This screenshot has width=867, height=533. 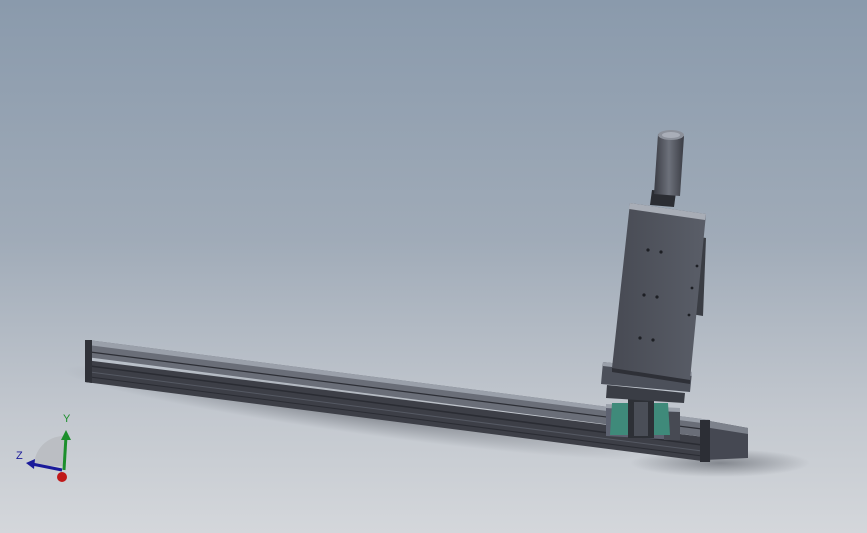 What do you see at coordinates (65, 453) in the screenshot?
I see `y-axis-arrow` at bounding box center [65, 453].